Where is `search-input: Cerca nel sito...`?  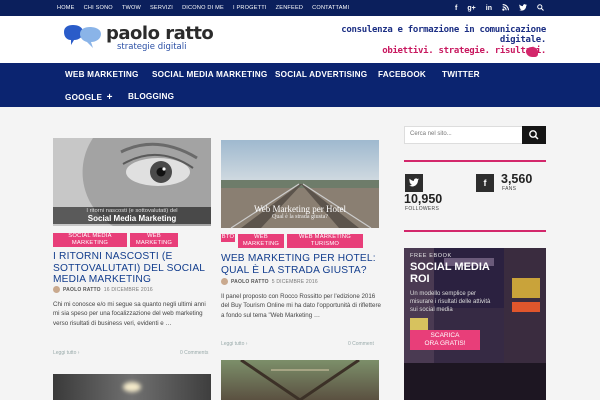
search-input: Cerca nel sito... is located at coordinates (431, 134).